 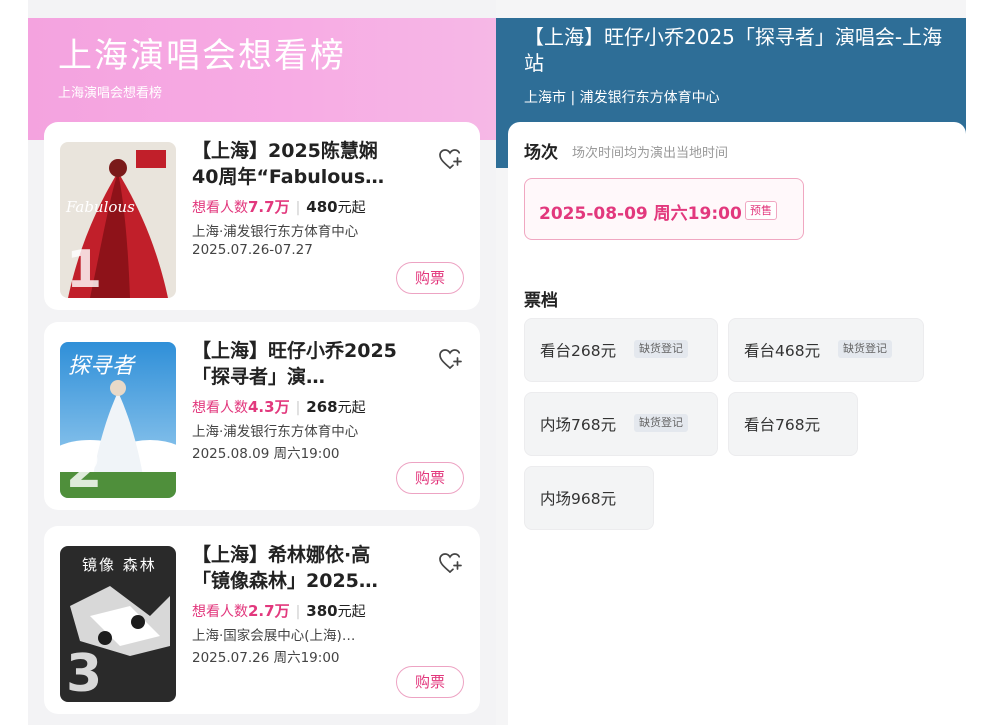 What do you see at coordinates (84, 469) in the screenshot?
I see `rank-number: 2` at bounding box center [84, 469].